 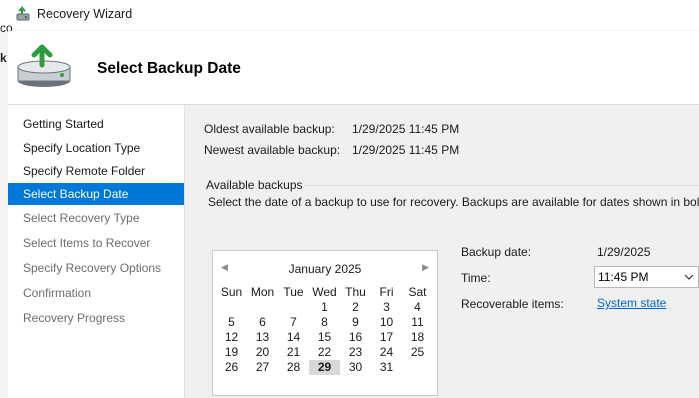 I want to click on step-specify-location-type: Specify Location Type, so click(x=96, y=148).